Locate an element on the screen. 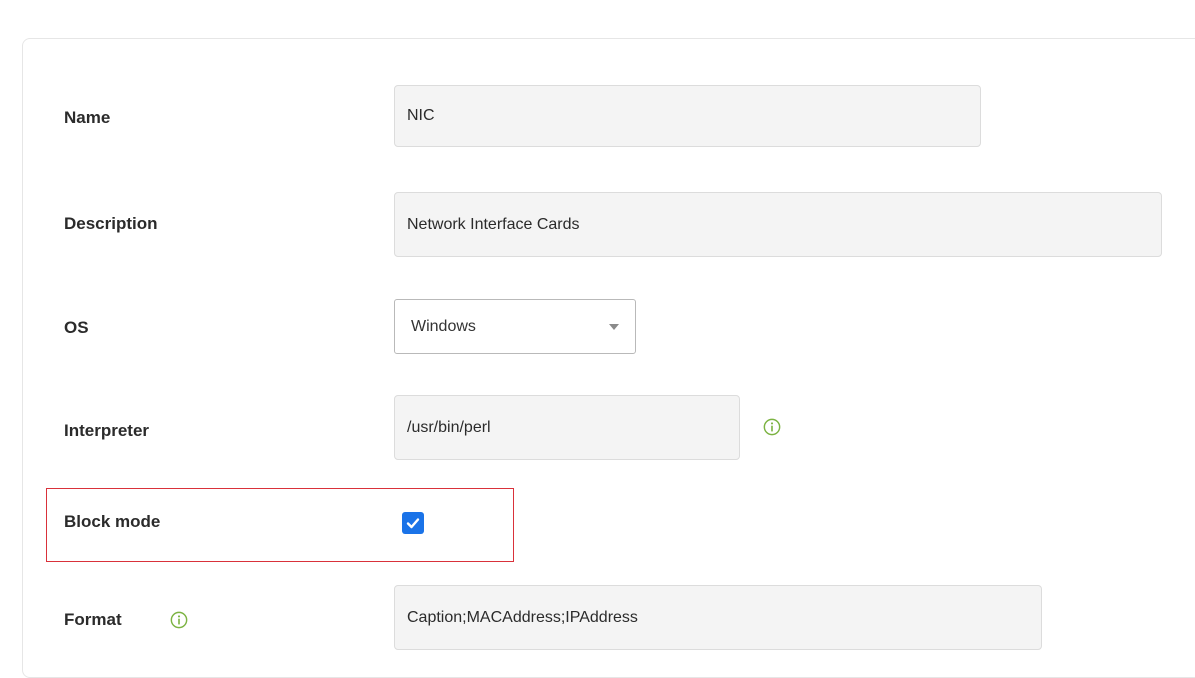 This screenshot has height=678, width=1195. block-mode-checkbox is located at coordinates (413, 523).